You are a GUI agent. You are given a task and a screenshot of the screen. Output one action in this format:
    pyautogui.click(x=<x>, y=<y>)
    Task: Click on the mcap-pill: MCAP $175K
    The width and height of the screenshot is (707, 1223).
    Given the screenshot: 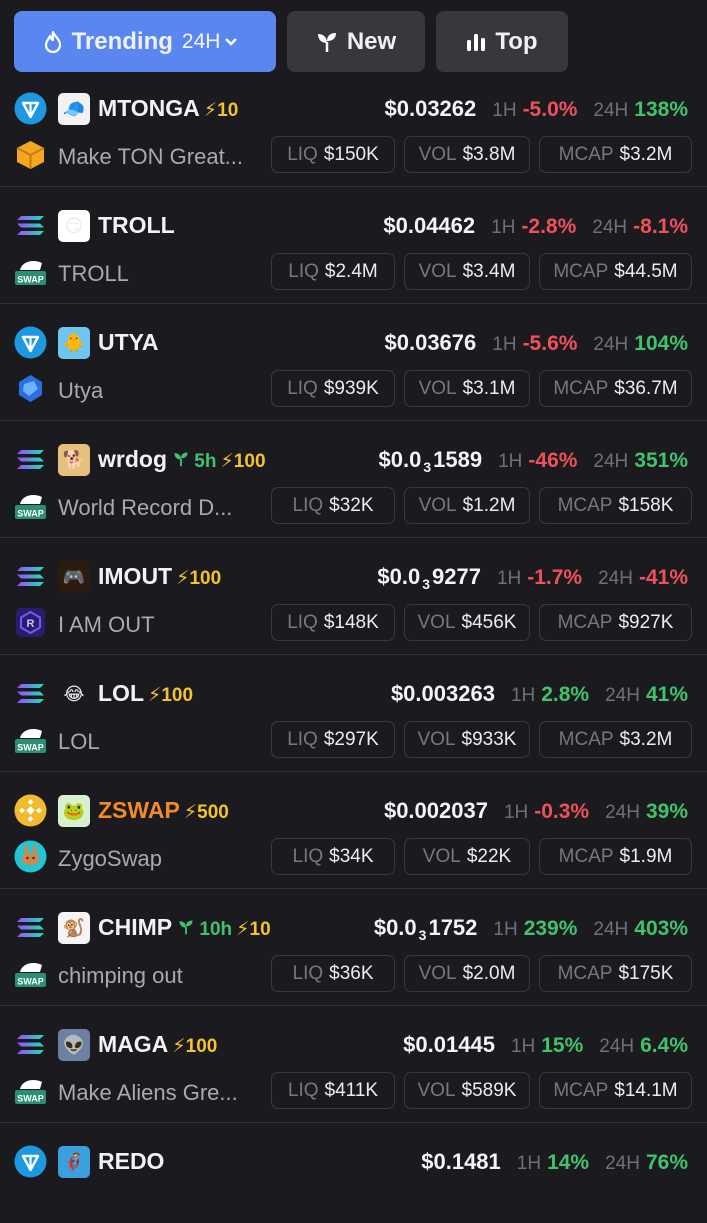 What is the action you would take?
    pyautogui.click(x=615, y=973)
    